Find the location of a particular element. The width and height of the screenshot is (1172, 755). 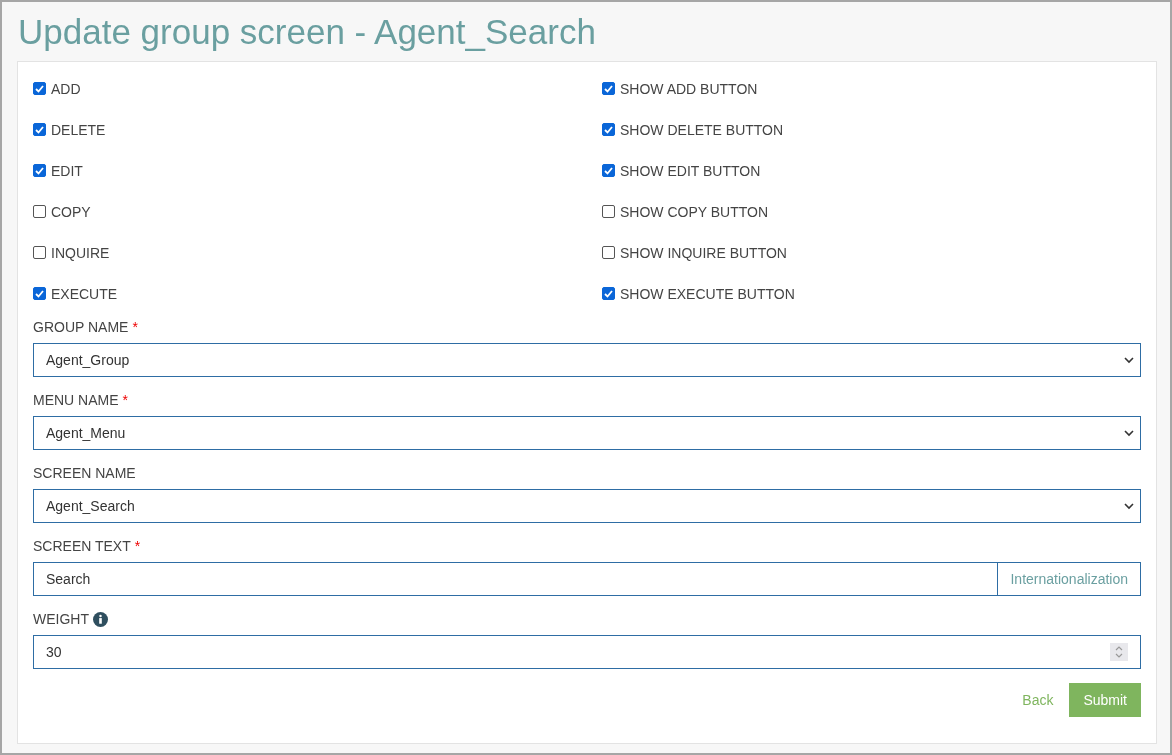

checkbox-label: ADD is located at coordinates (66, 88).